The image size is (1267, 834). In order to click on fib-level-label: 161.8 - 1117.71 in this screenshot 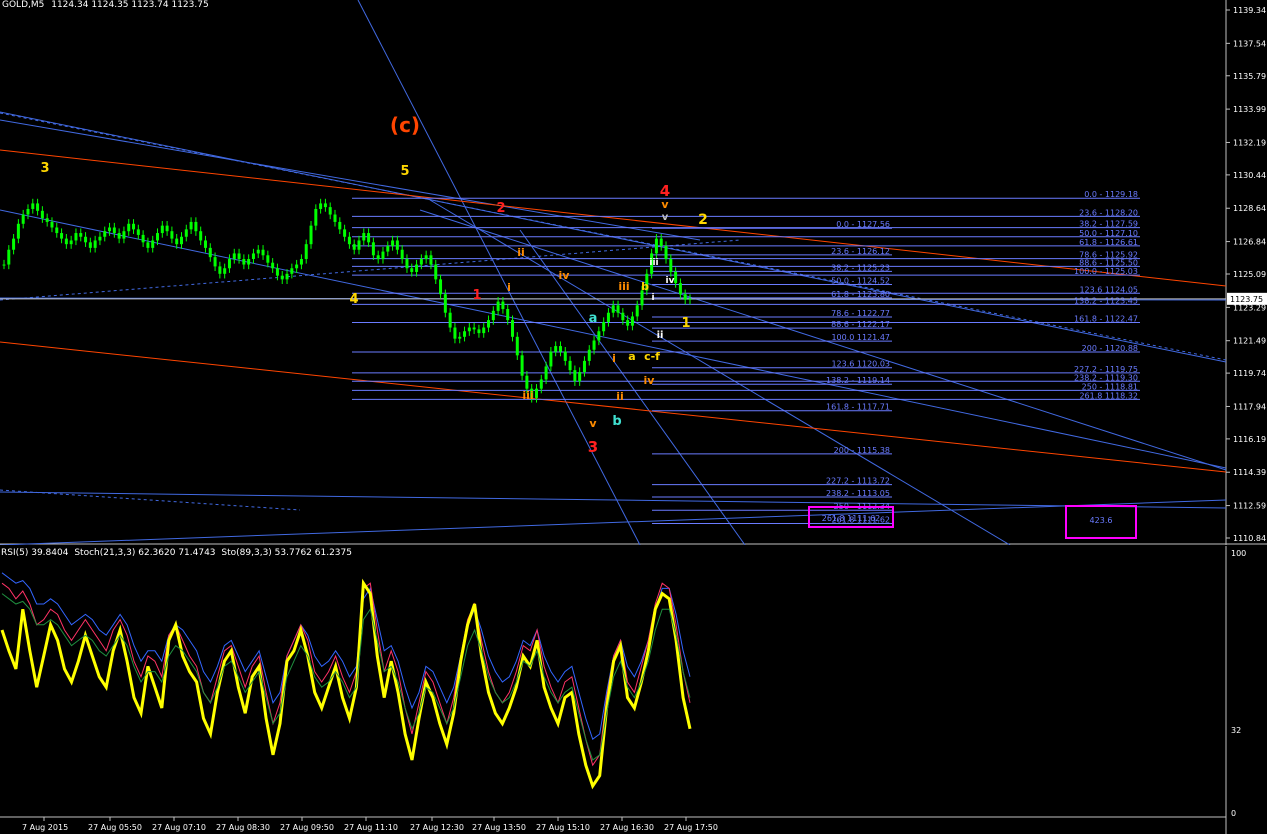, I will do `click(858, 407)`.